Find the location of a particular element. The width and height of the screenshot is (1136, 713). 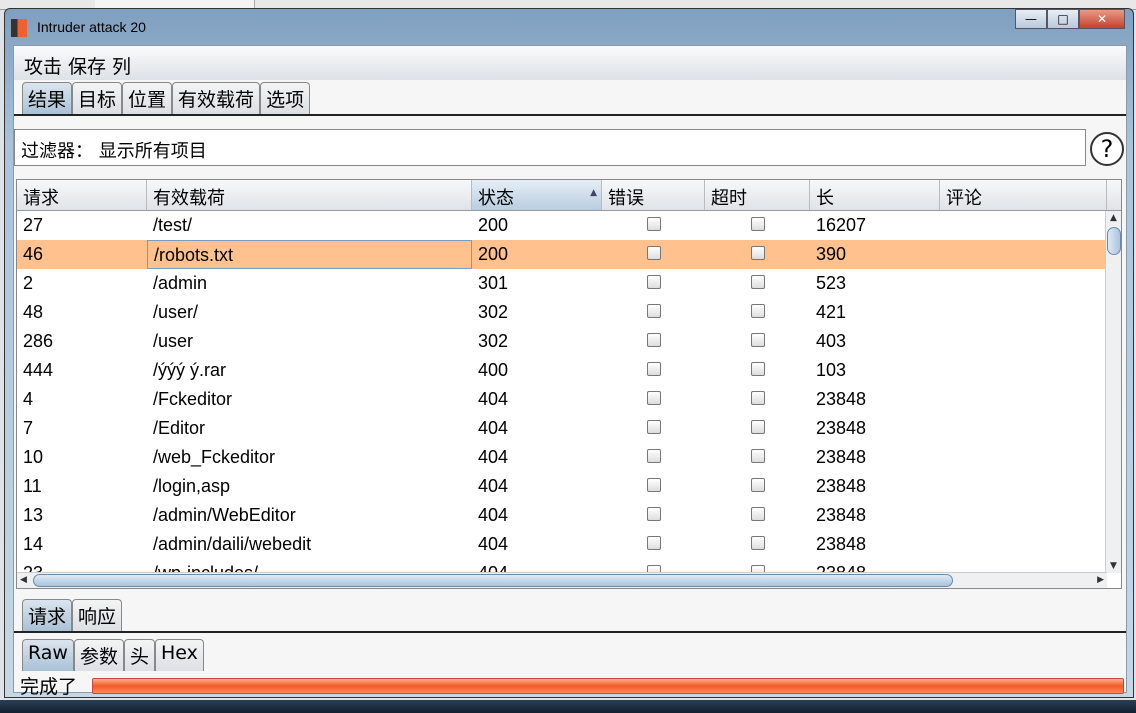

table-cell: /test/ is located at coordinates (173, 225).